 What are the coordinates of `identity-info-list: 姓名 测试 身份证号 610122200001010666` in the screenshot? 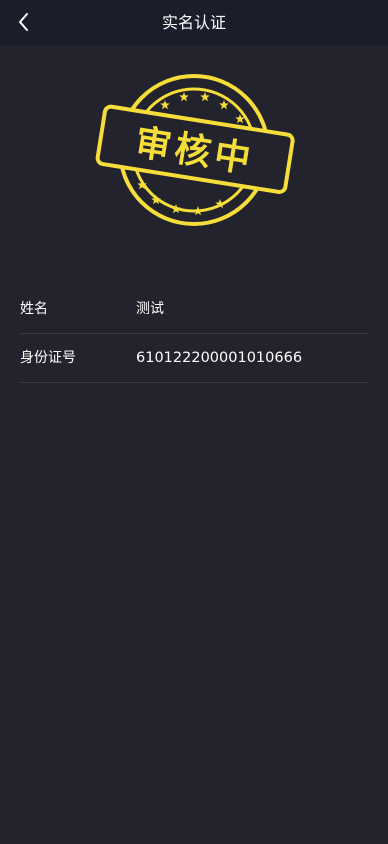 It's located at (194, 334).